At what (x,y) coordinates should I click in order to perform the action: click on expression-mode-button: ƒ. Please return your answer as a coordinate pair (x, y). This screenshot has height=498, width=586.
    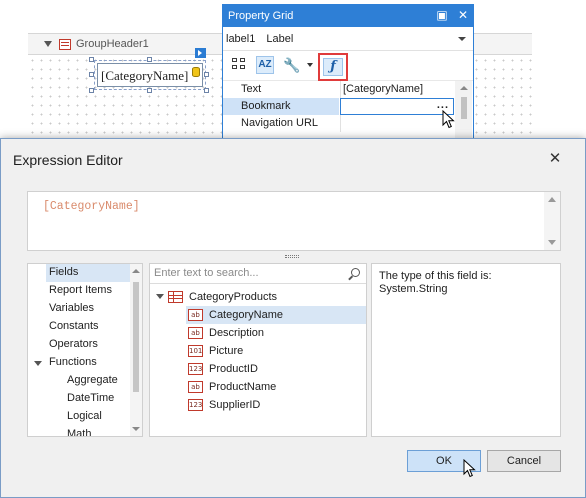
    Looking at the image, I should click on (333, 67).